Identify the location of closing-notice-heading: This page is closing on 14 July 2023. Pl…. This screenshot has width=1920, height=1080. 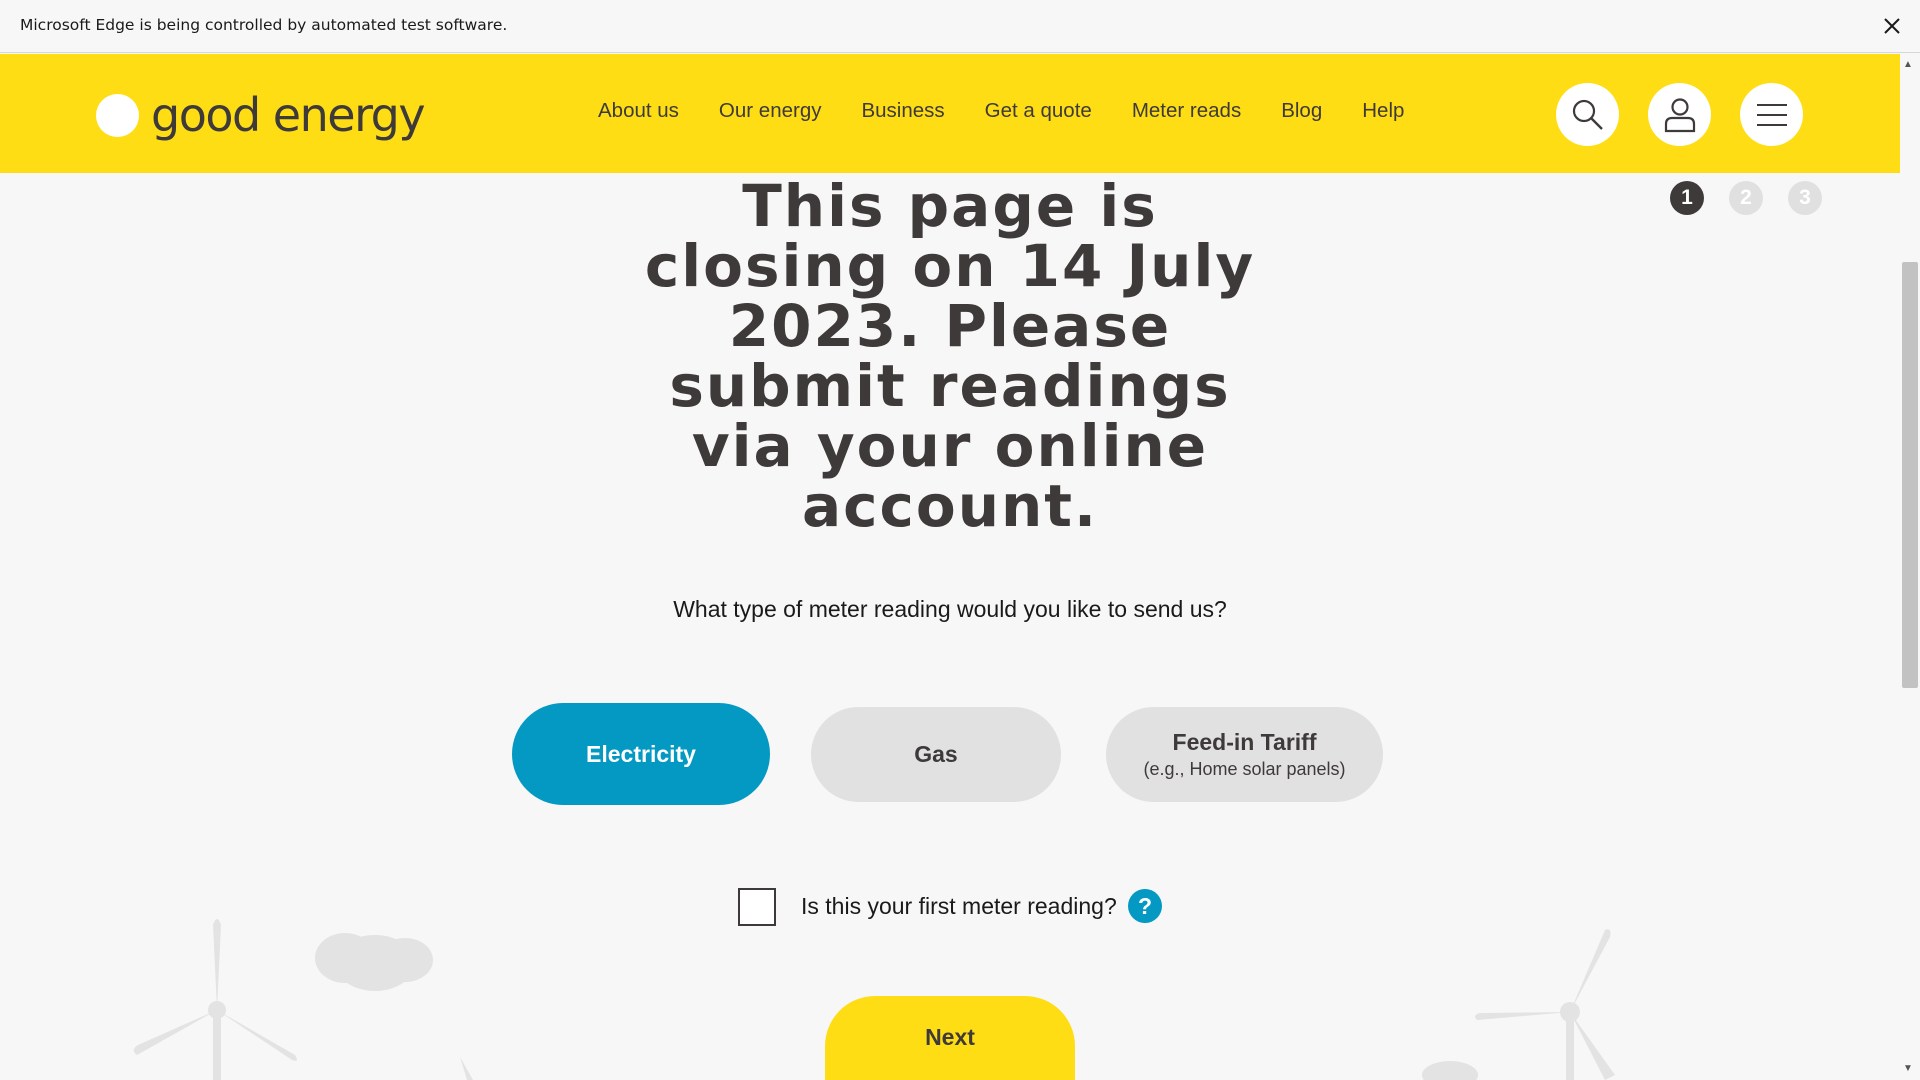
(950, 356).